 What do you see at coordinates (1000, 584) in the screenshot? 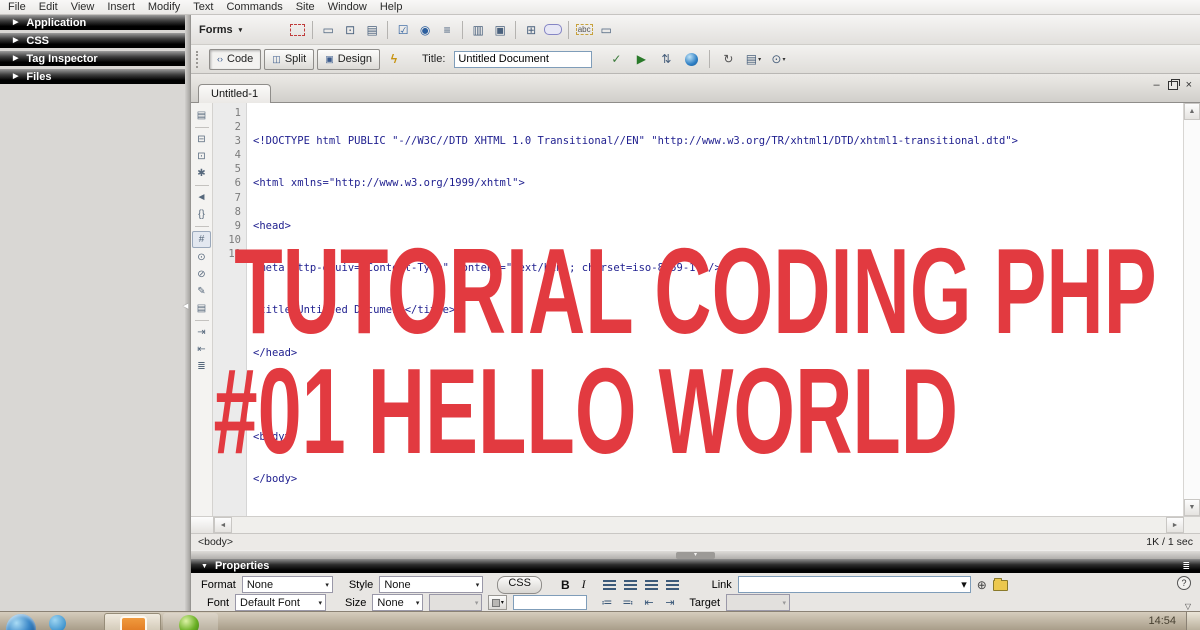
I see `browse-folder-icon` at bounding box center [1000, 584].